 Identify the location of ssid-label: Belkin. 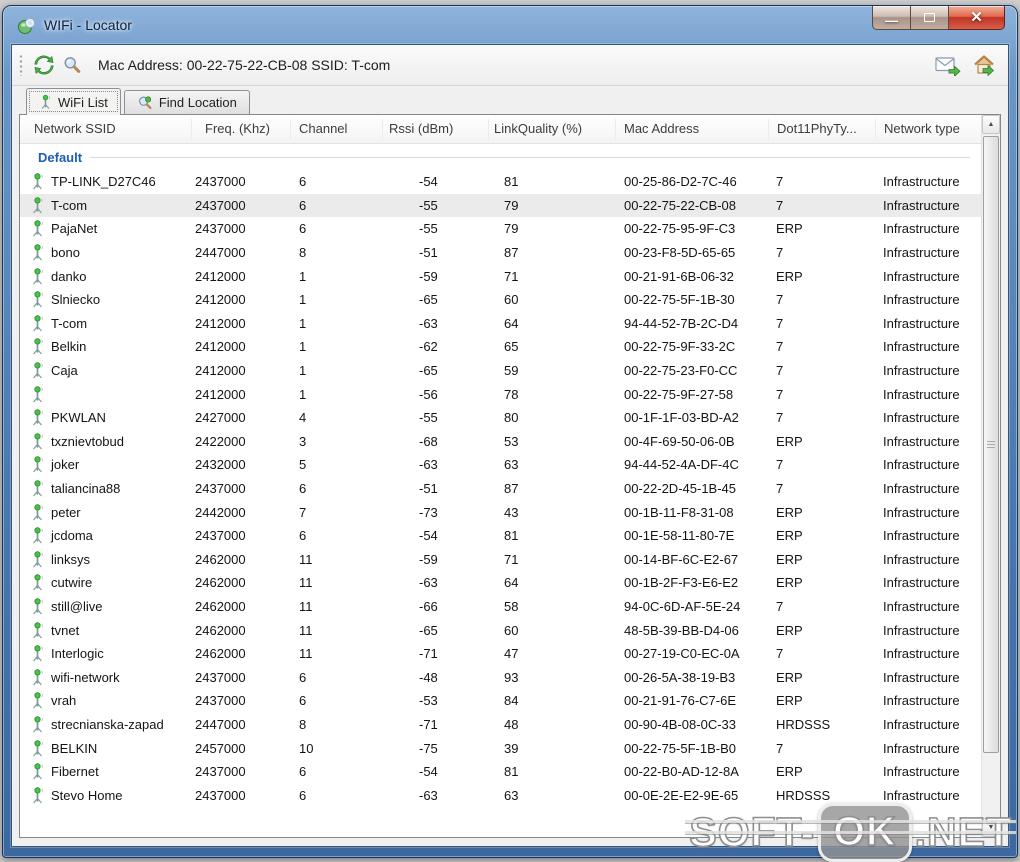
(69, 347).